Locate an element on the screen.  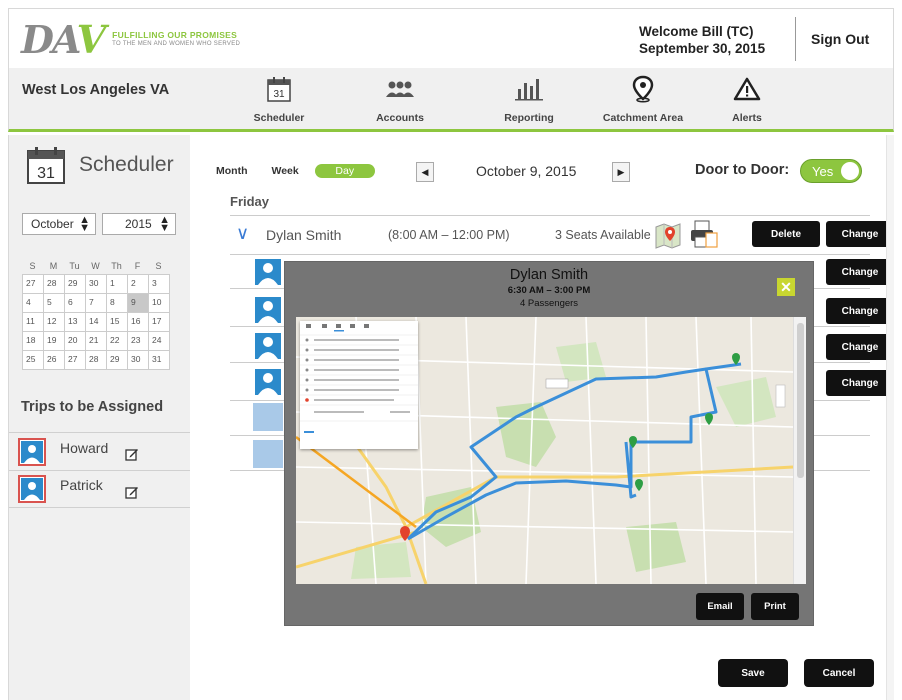
trip-item: Howard is located at coordinates (100, 451).